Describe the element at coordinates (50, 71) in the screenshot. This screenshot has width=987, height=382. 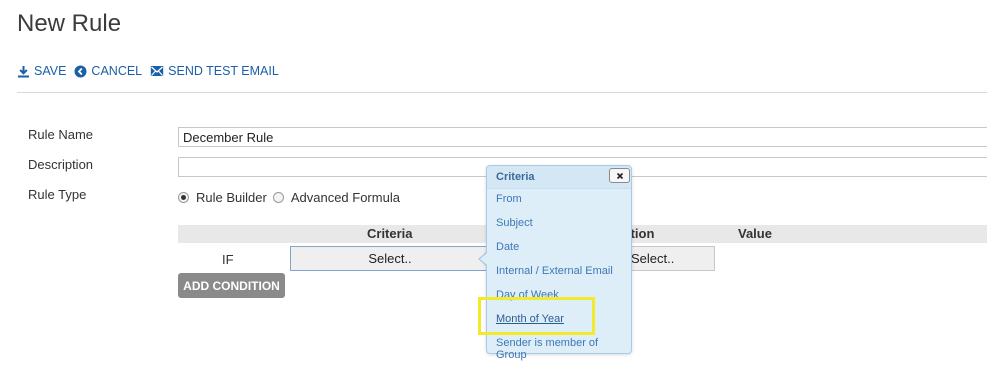
I see `save-label: SAVE` at that location.